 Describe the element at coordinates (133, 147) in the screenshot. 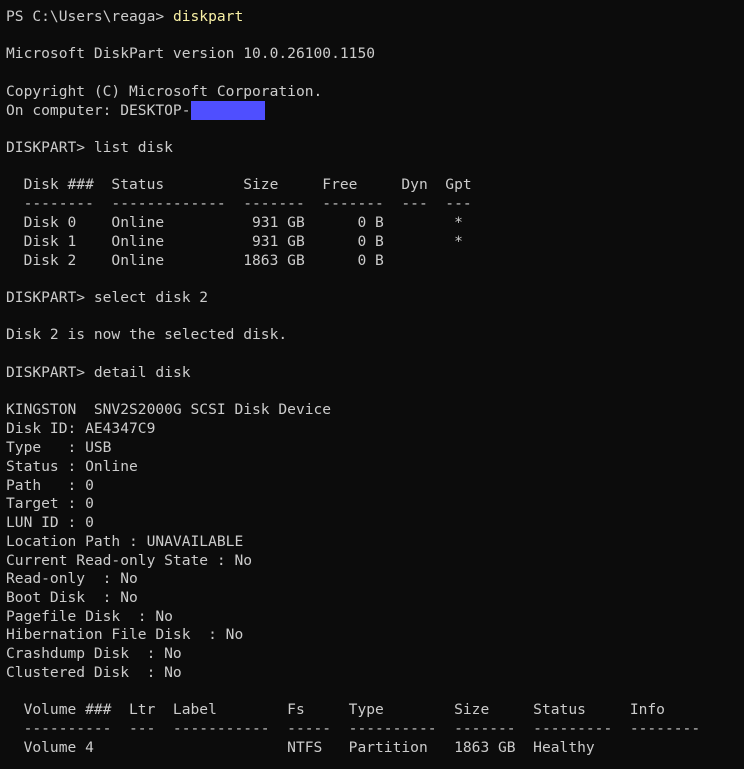

I see `command-list-disk: list disk` at that location.